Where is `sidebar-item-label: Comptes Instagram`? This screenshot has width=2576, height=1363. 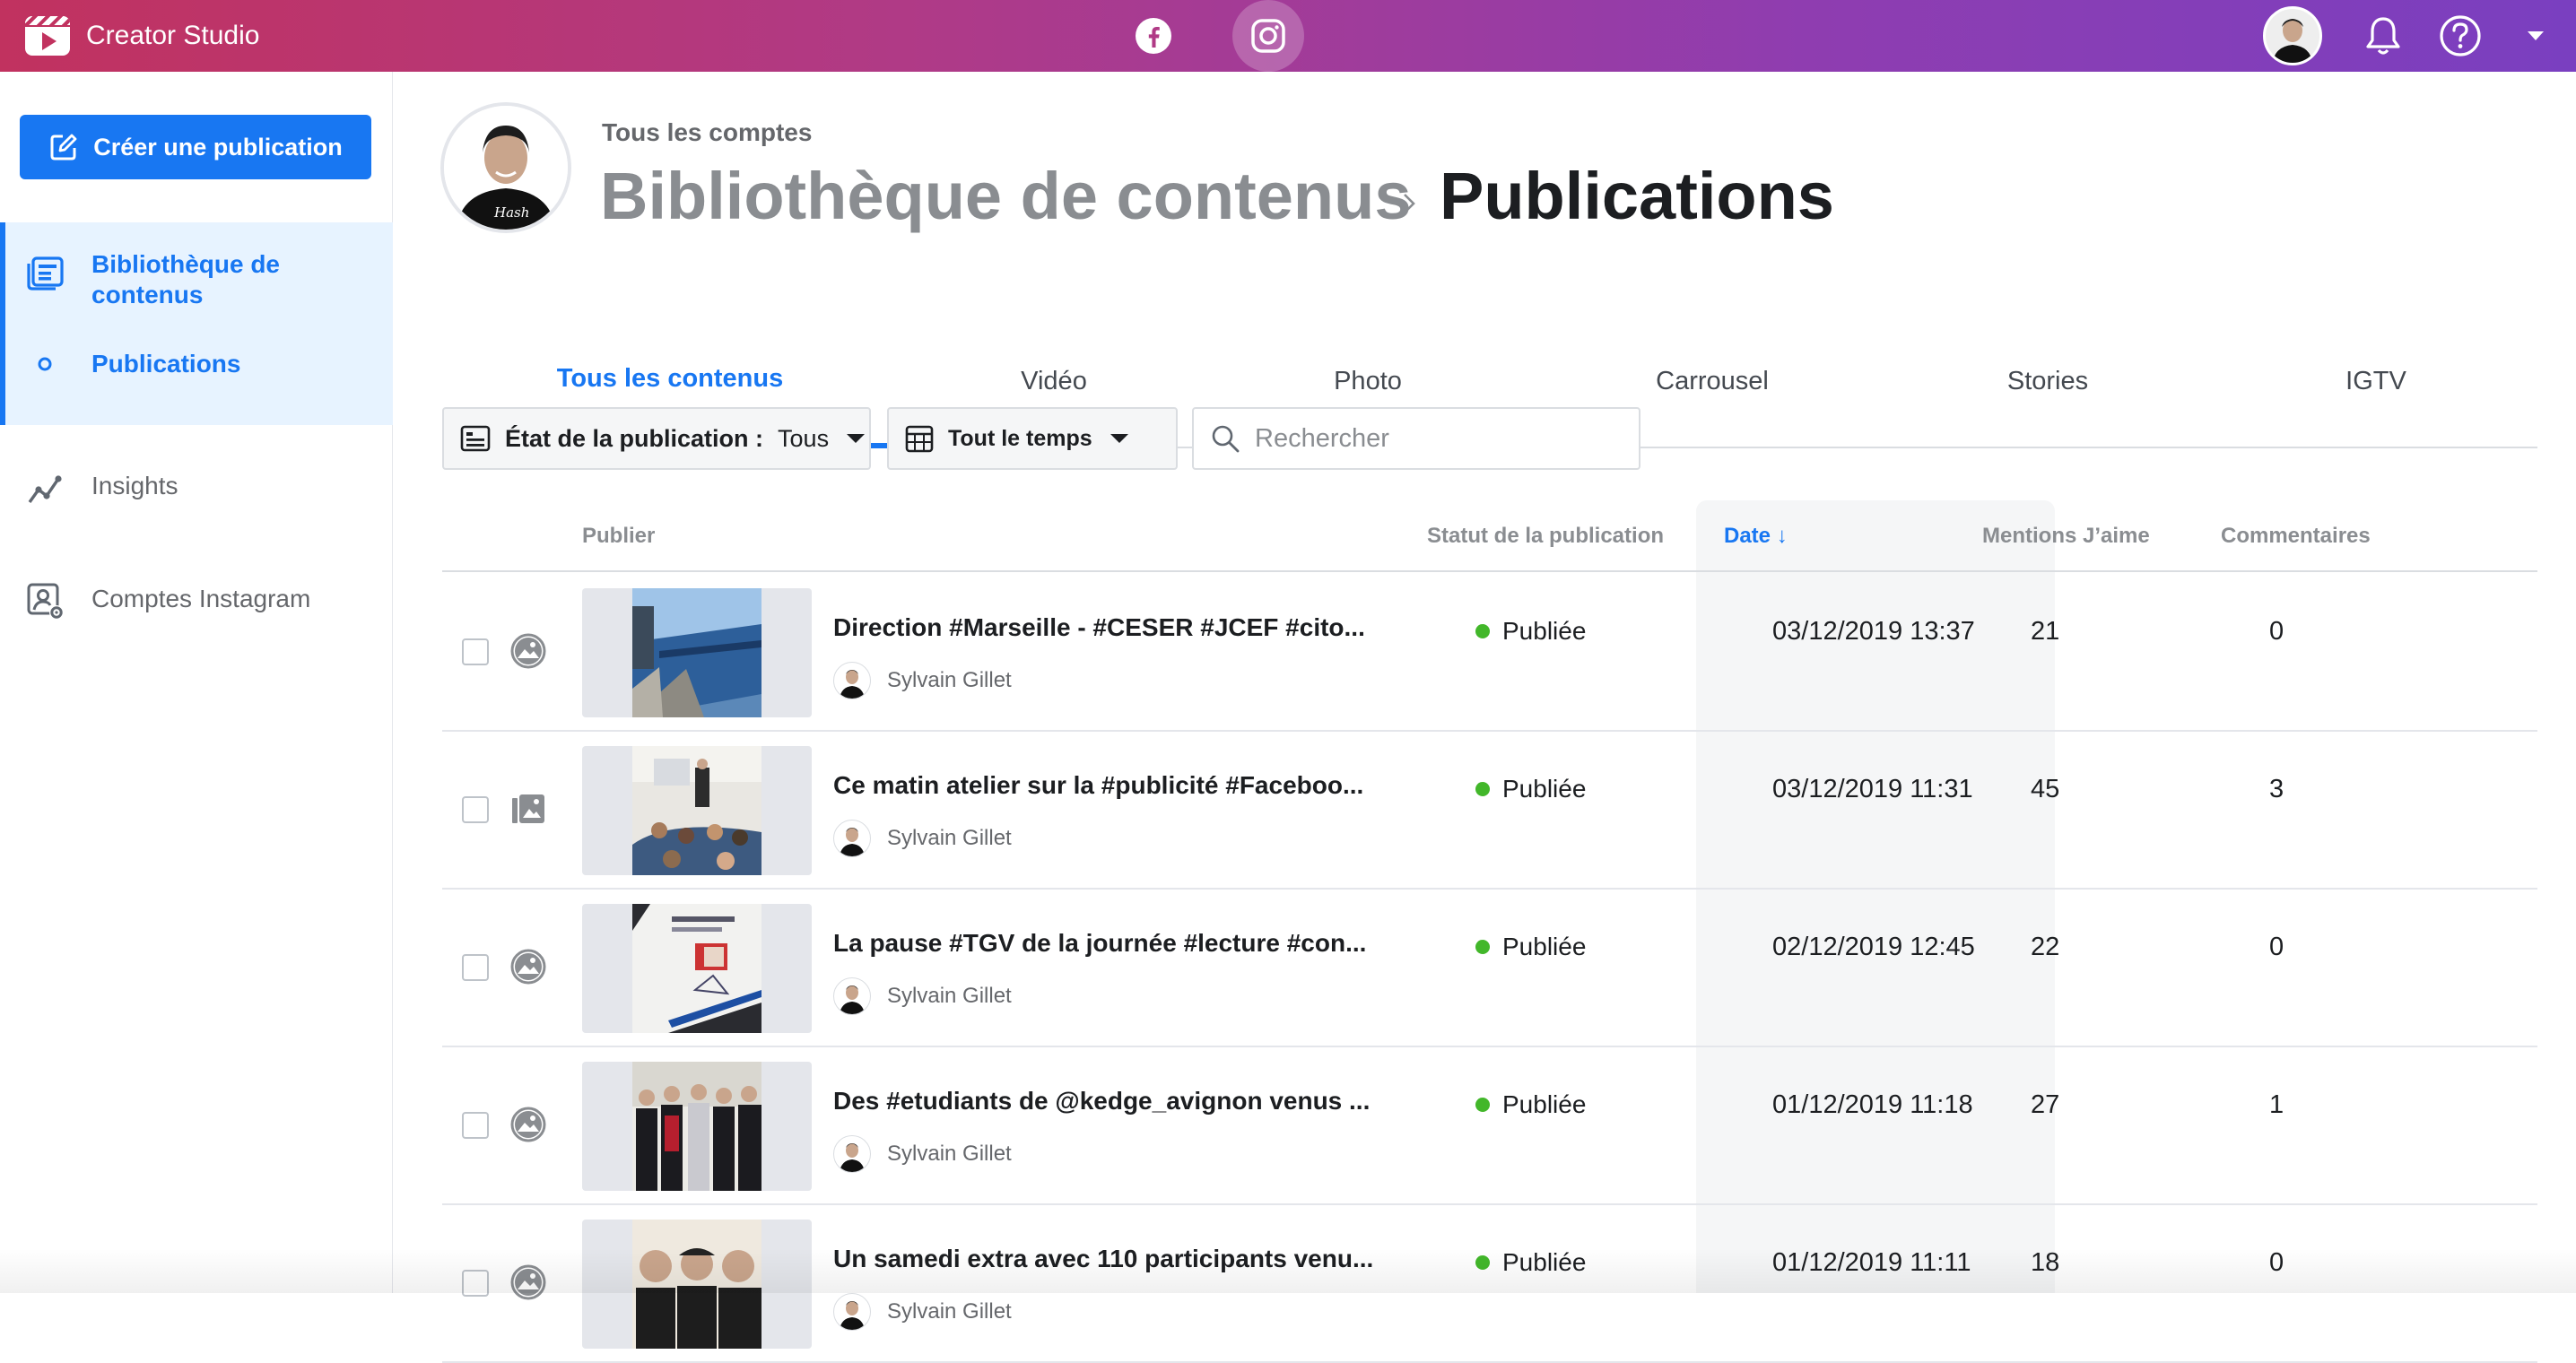 sidebar-item-label: Comptes Instagram is located at coordinates (201, 599).